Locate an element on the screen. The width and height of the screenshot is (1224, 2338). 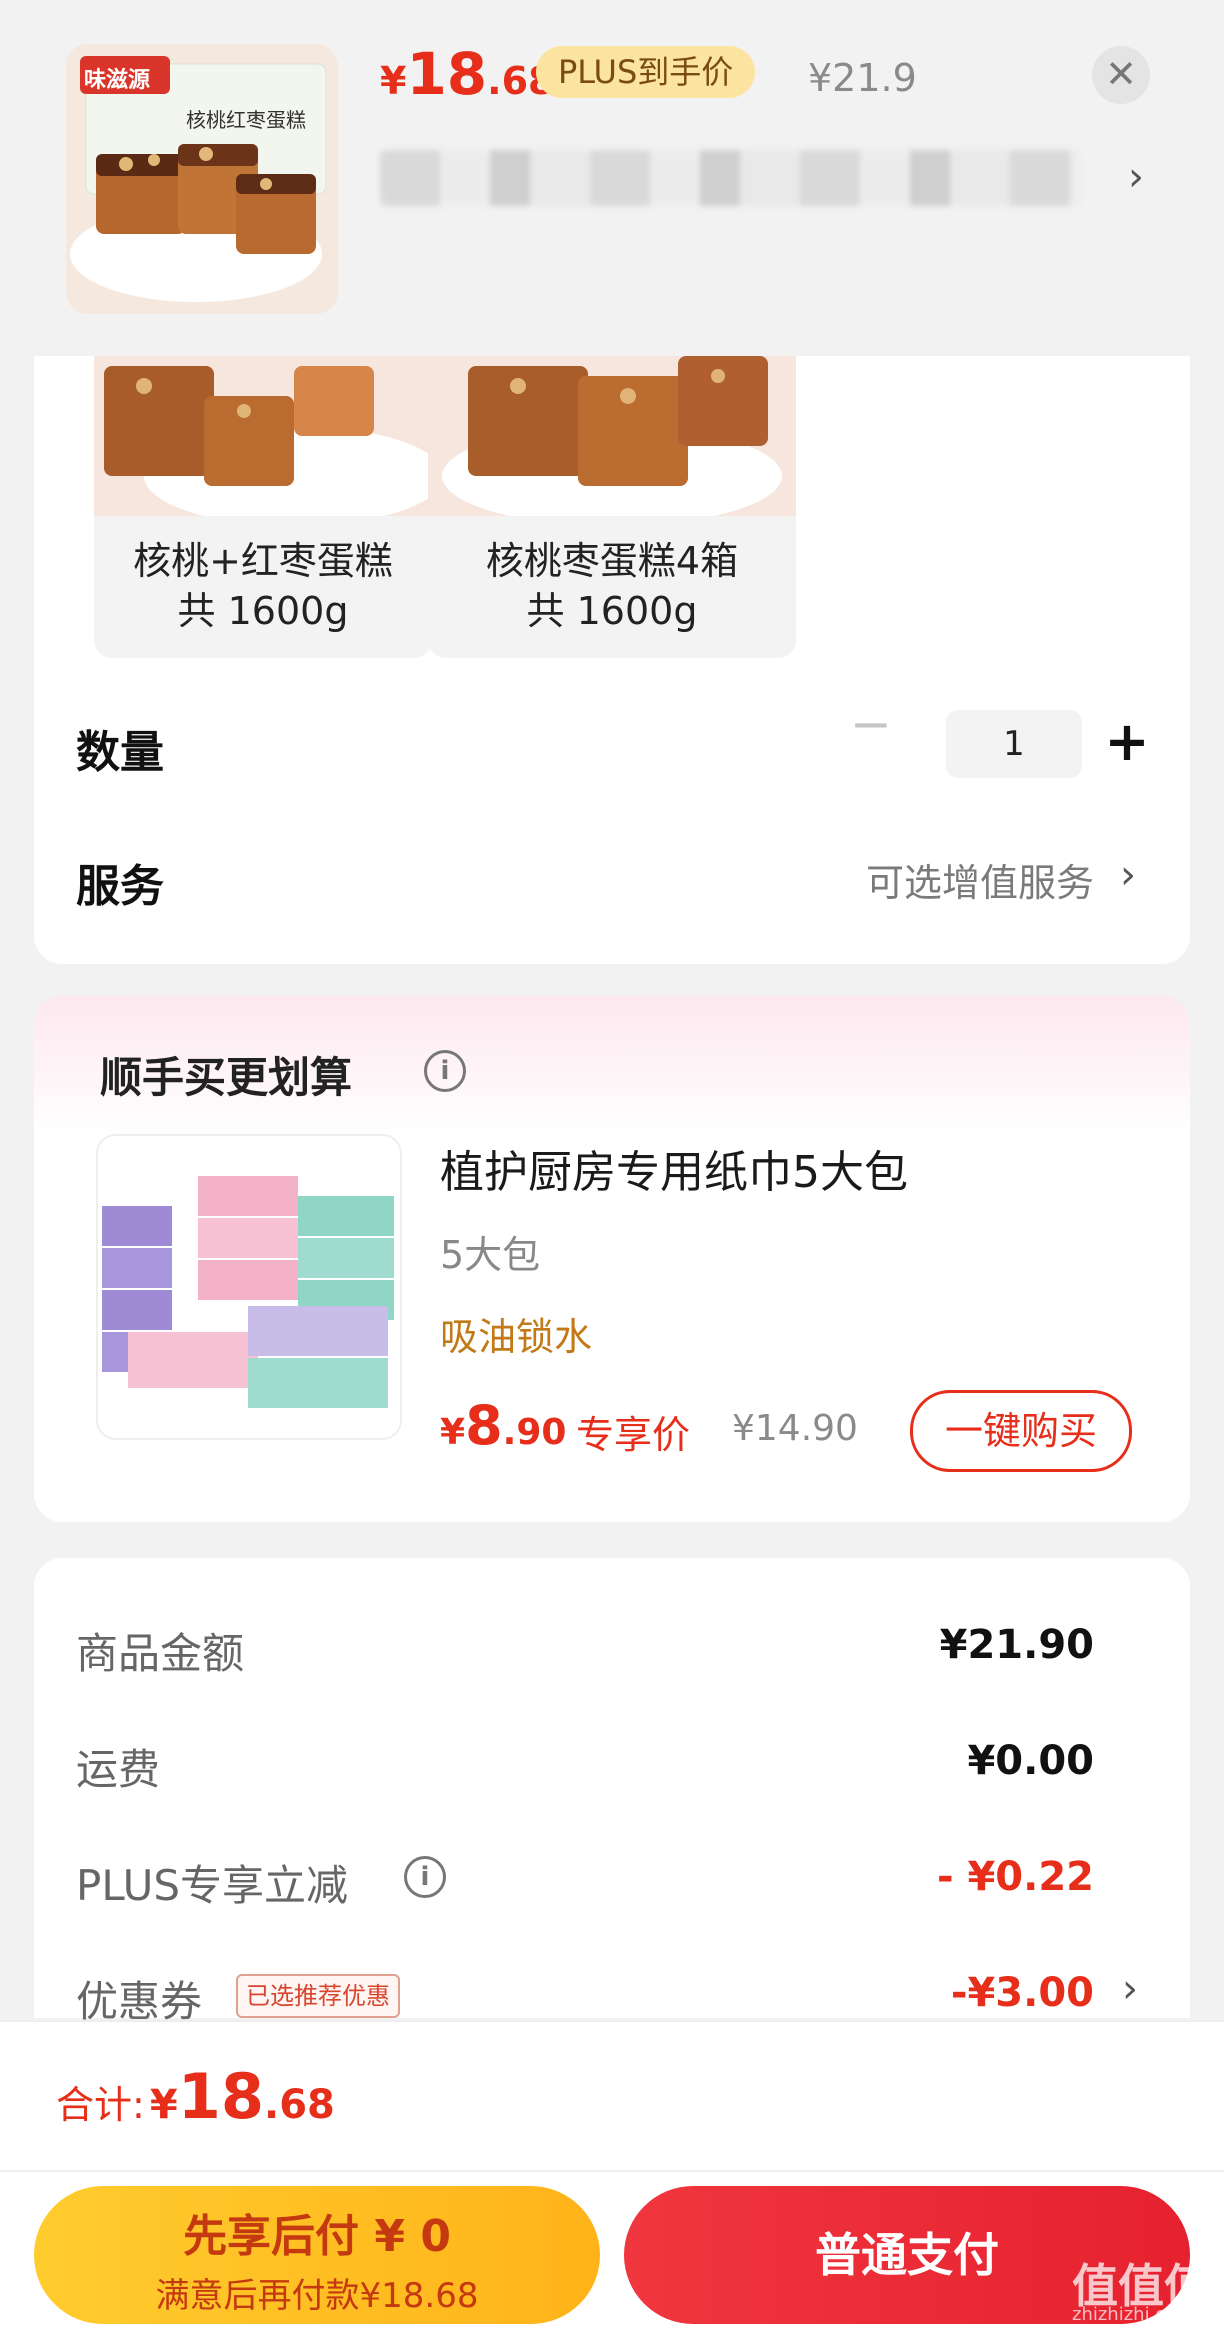
selected-spec-blurred is located at coordinates (730, 178).